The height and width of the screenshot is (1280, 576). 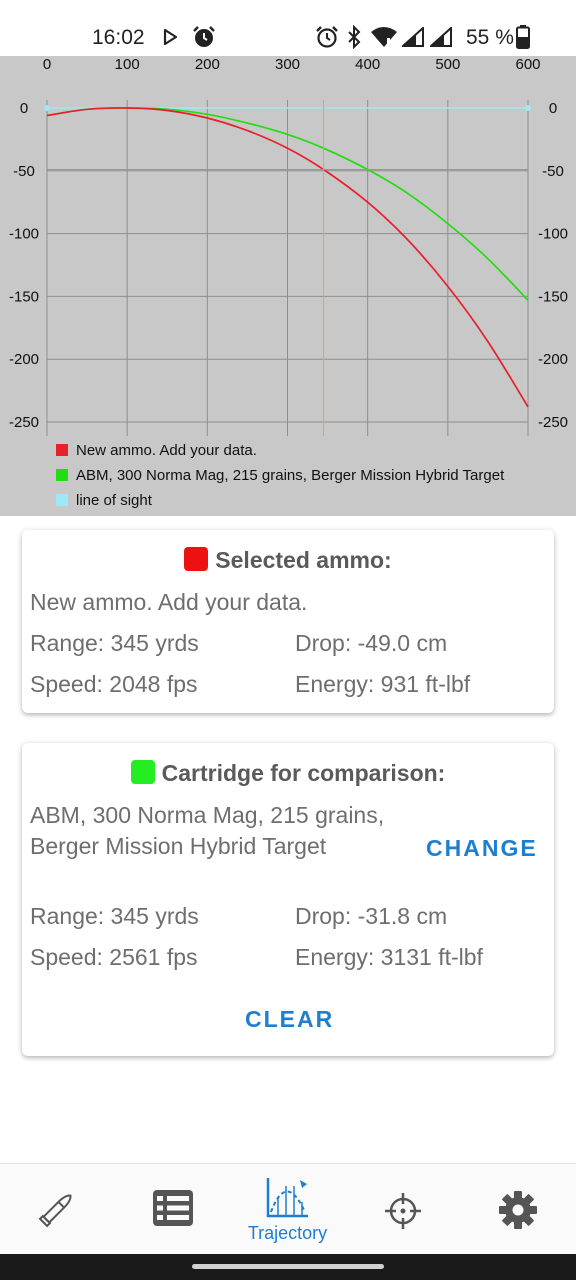 What do you see at coordinates (24, 296) in the screenshot?
I see `y-tick-label-left: -150` at bounding box center [24, 296].